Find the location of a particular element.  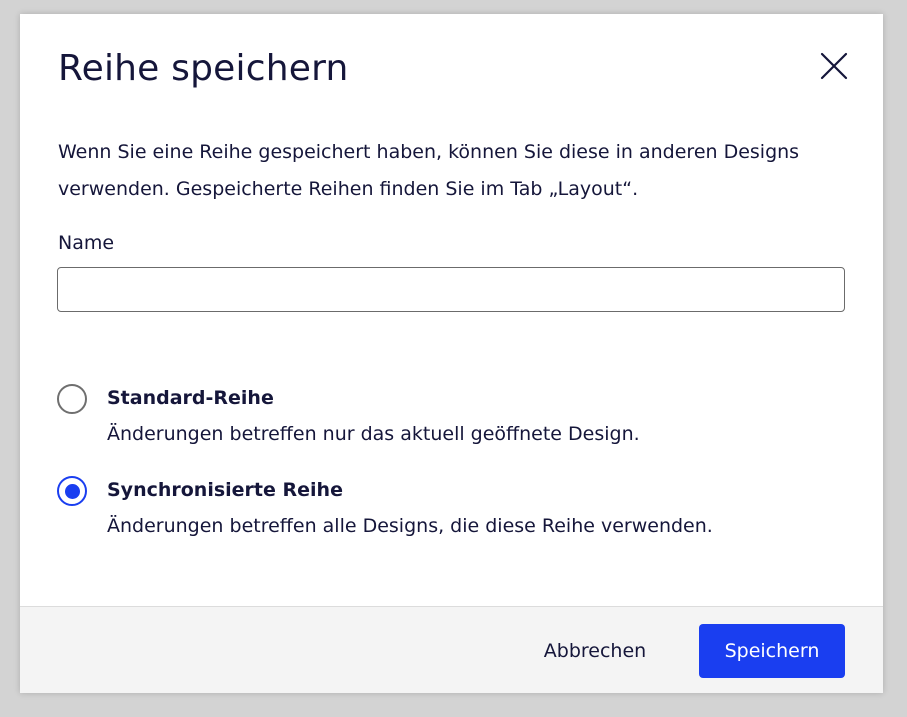

name-input is located at coordinates (451, 289).